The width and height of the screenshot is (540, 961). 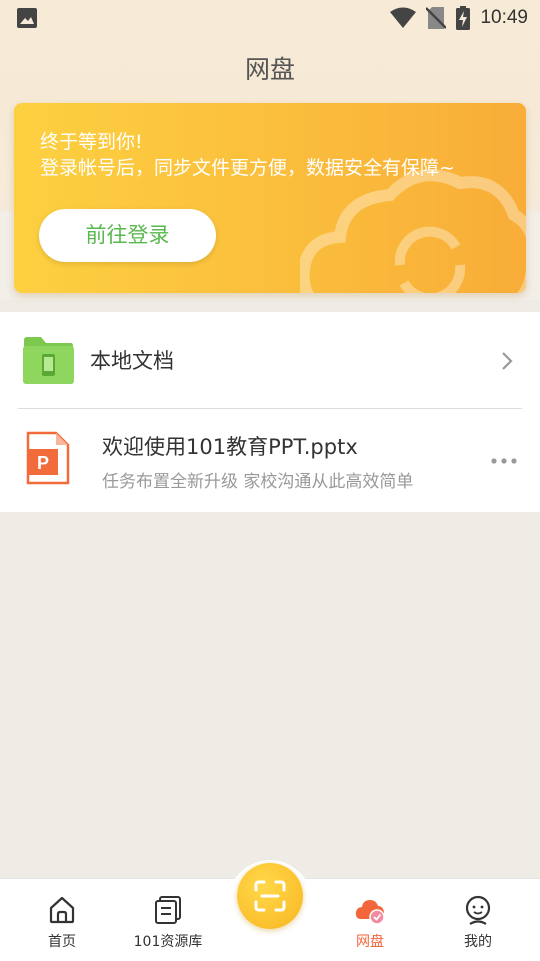 I want to click on nav-resource-library-label: 101资源库, so click(x=168, y=942).